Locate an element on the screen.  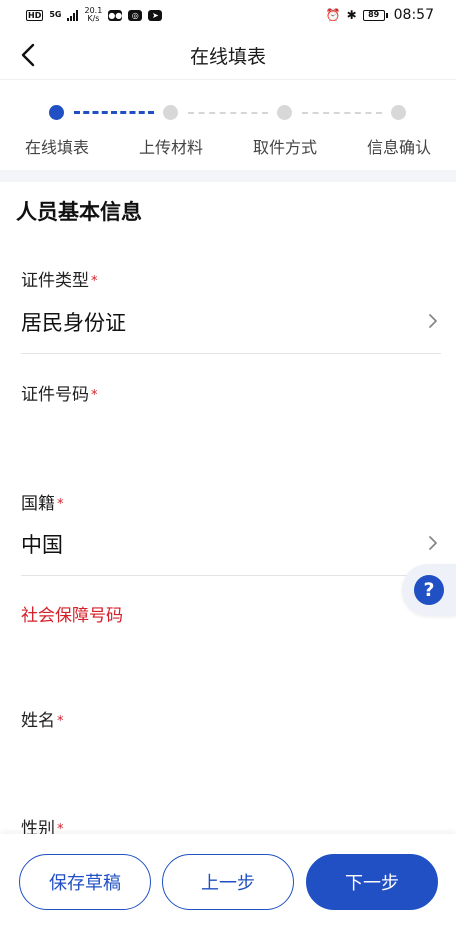
hd-indicator: HD is located at coordinates (35, 15).